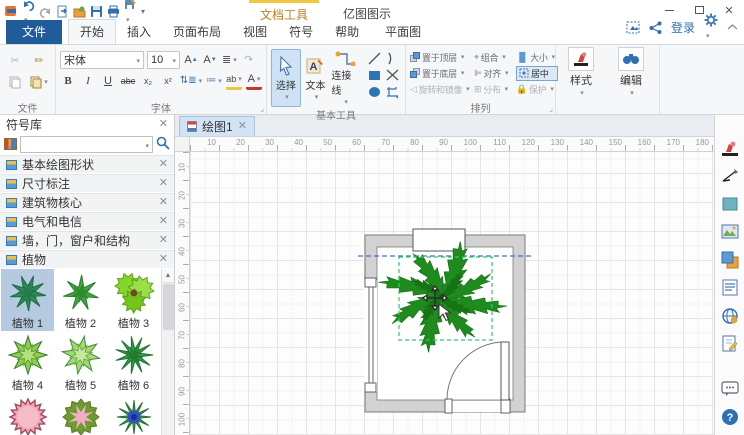 The width and height of the screenshot is (744, 435). Describe the element at coordinates (148, 81) in the screenshot. I see `subscript-button: x₂` at that location.